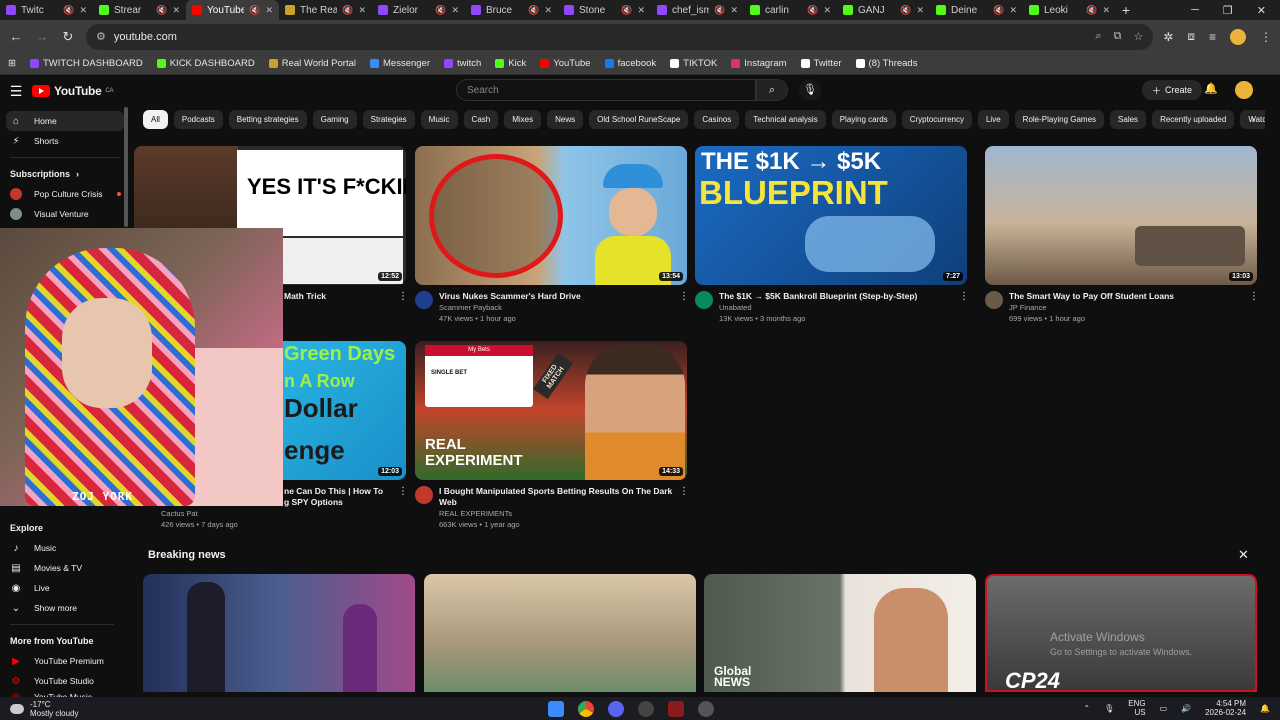 The image size is (1280, 720). I want to click on channel-name: JP Finance, so click(1126, 307).